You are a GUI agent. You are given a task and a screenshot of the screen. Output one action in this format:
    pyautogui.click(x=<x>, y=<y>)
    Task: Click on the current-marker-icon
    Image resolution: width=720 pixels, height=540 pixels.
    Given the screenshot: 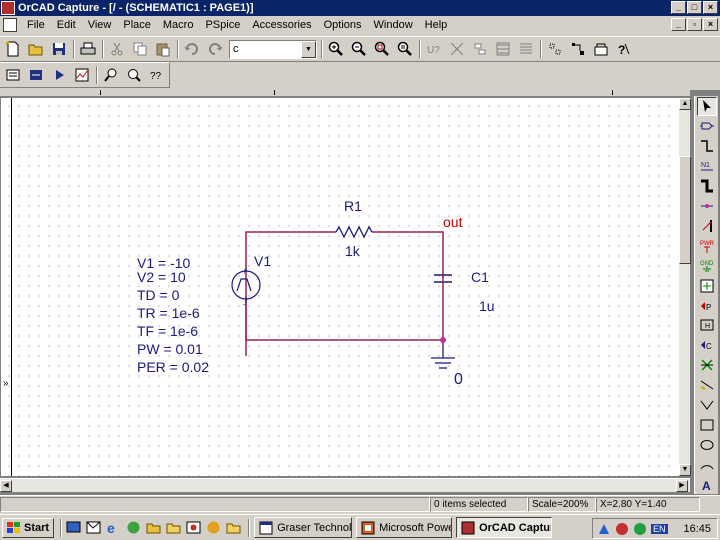 What is the action you would take?
    pyautogui.click(x=134, y=75)
    